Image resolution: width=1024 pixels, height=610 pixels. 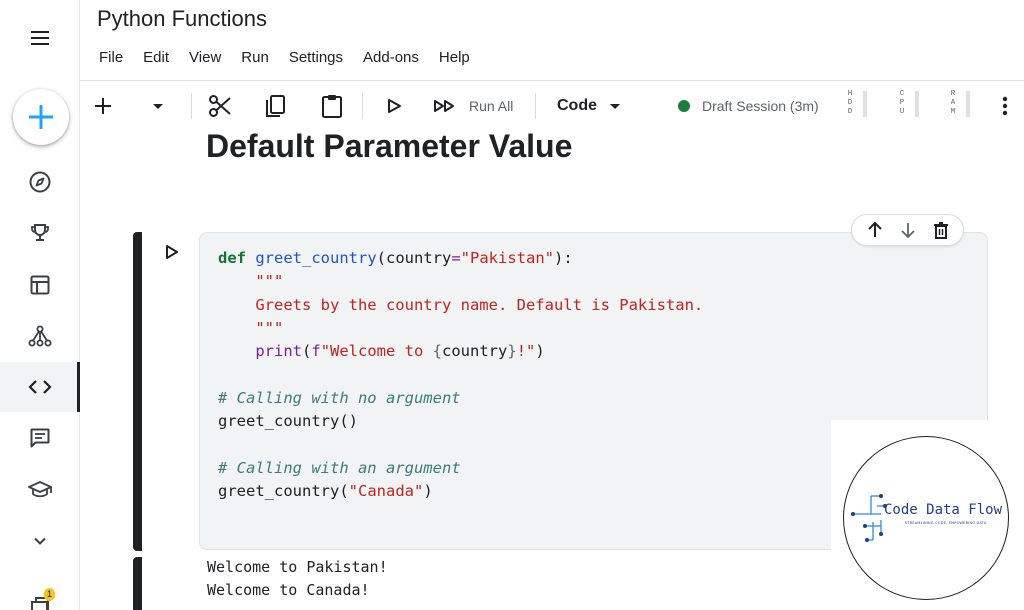 What do you see at coordinates (968, 103) in the screenshot?
I see `ram-meter-bar` at bounding box center [968, 103].